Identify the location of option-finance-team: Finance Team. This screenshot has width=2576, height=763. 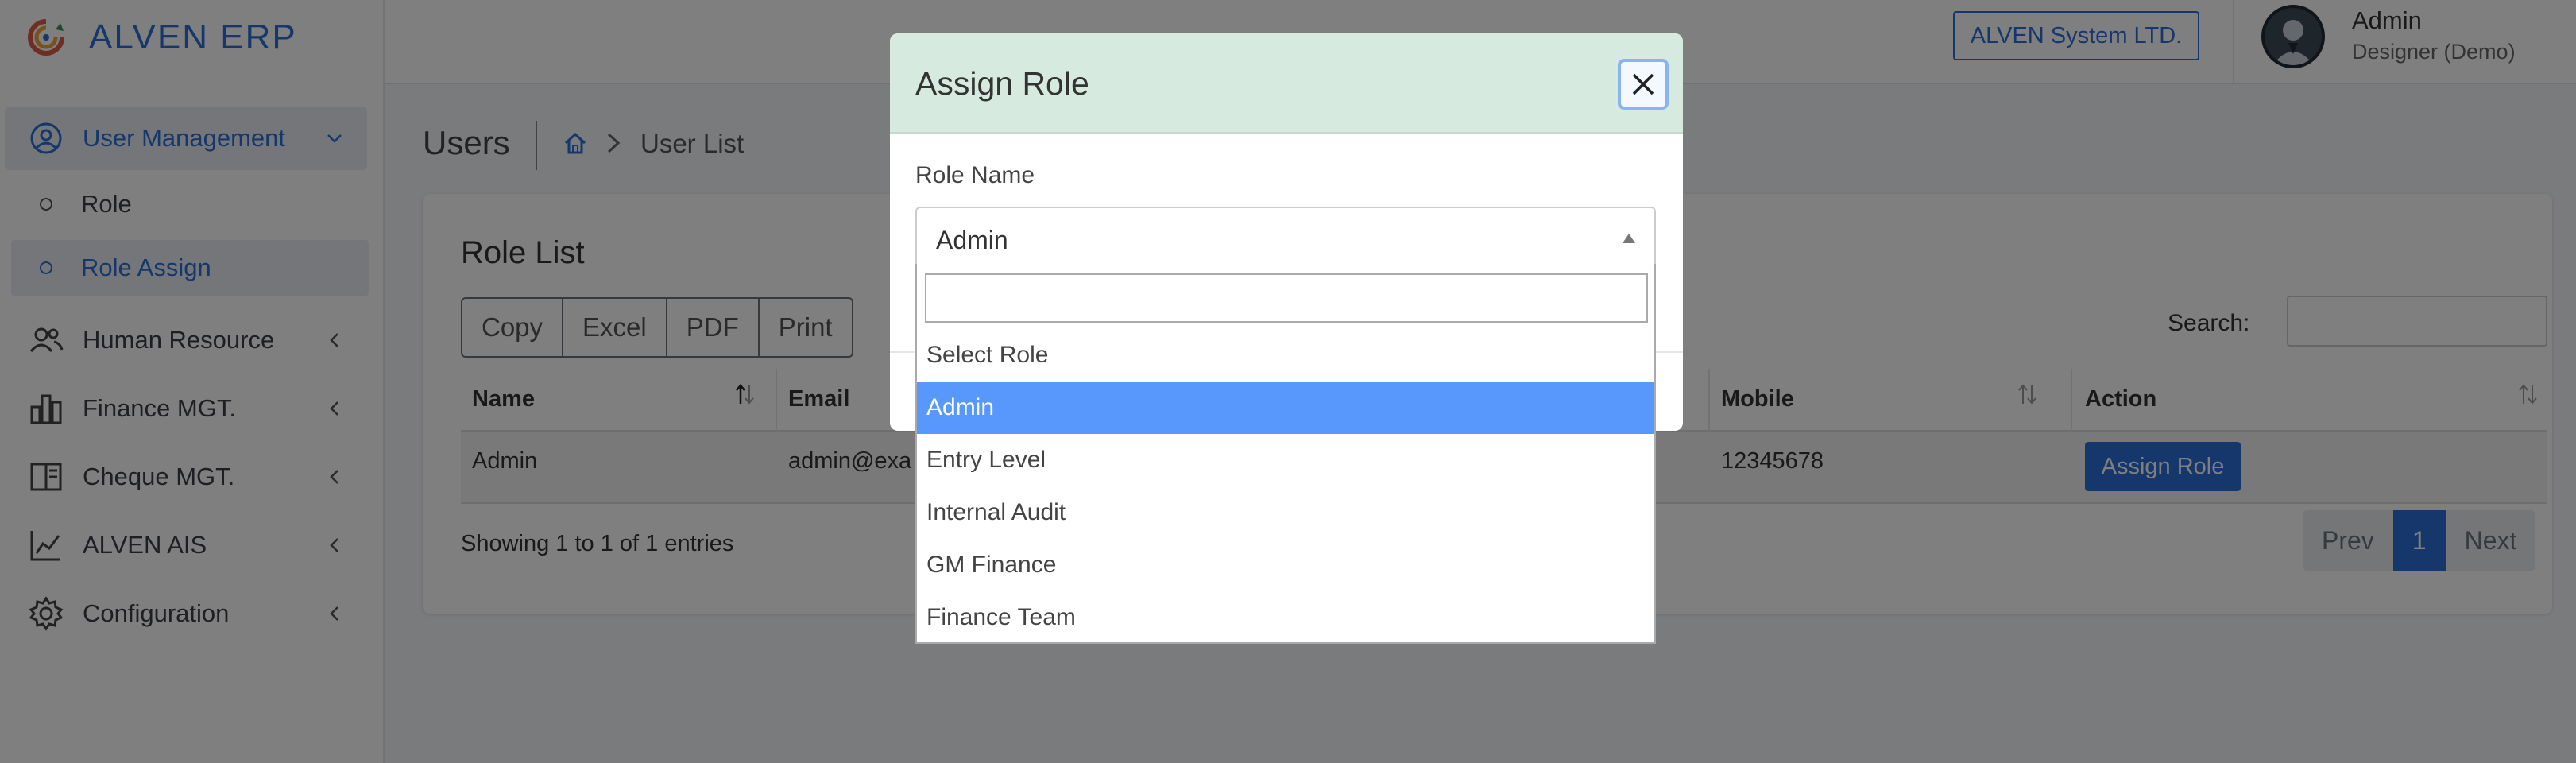
(1286, 617).